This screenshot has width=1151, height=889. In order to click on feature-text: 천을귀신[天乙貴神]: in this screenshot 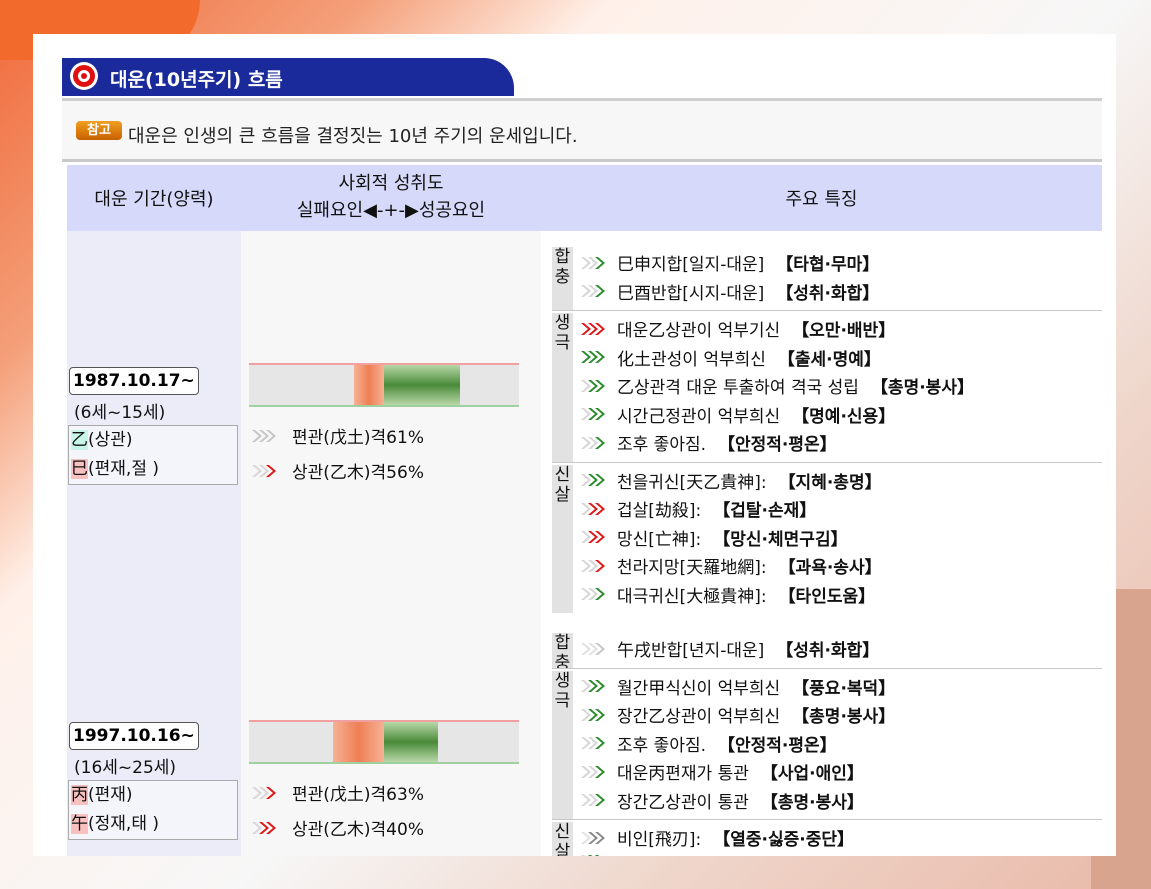, I will do `click(692, 482)`.